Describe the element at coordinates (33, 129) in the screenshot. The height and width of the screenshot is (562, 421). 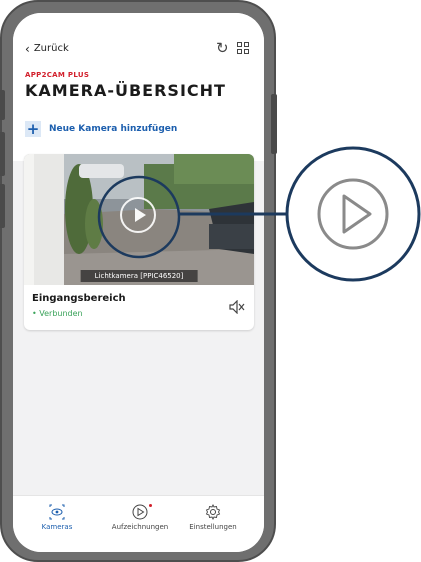
I see `plus-icon: +` at that location.